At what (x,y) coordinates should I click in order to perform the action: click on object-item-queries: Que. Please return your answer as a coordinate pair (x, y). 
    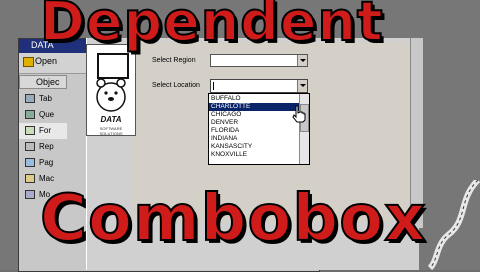
    Looking at the image, I should click on (43, 115).